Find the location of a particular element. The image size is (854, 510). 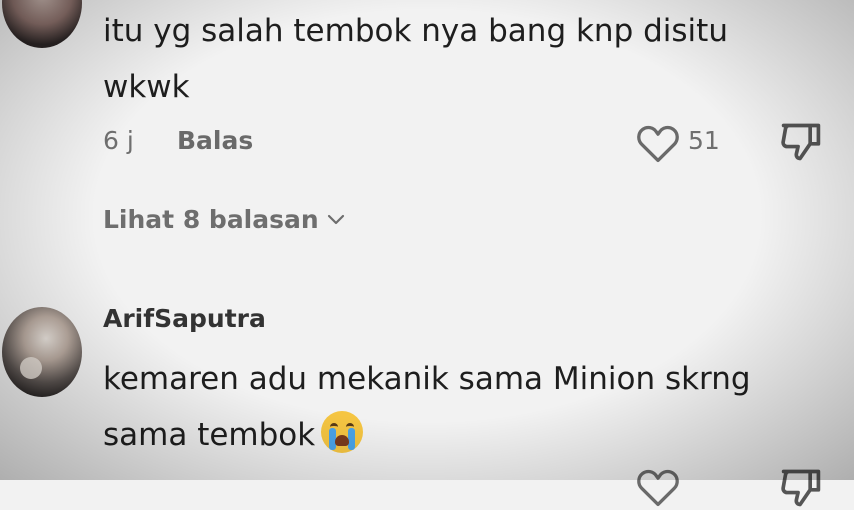

chevron-down-icon is located at coordinates (335, 219).